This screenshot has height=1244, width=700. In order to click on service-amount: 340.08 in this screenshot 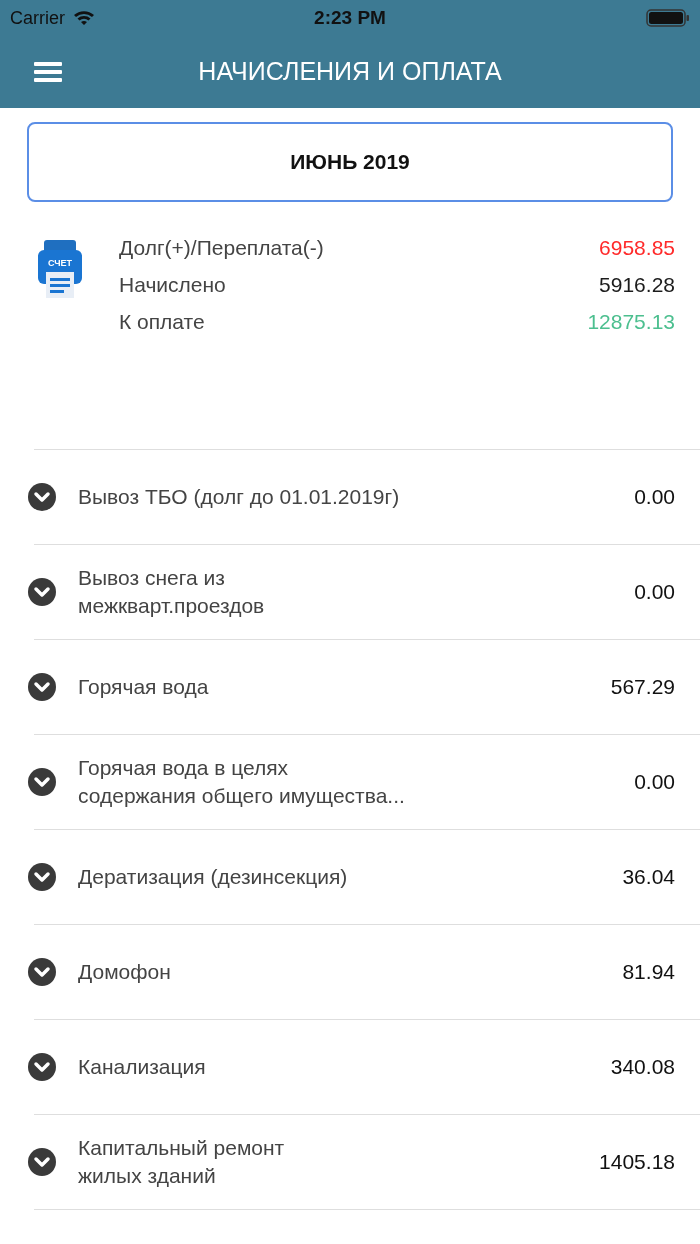, I will do `click(642, 1067)`.